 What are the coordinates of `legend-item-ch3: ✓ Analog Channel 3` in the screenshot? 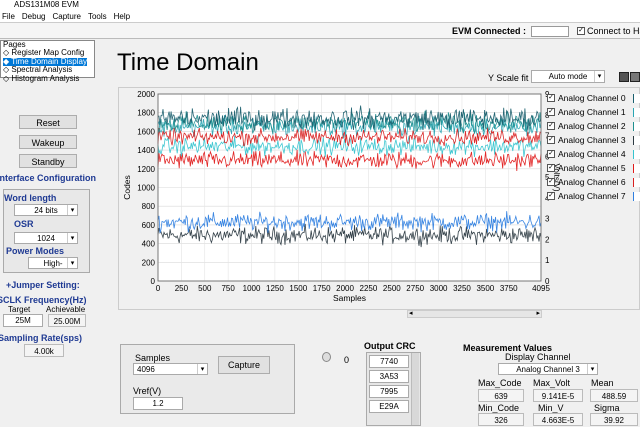 It's located at (593, 140).